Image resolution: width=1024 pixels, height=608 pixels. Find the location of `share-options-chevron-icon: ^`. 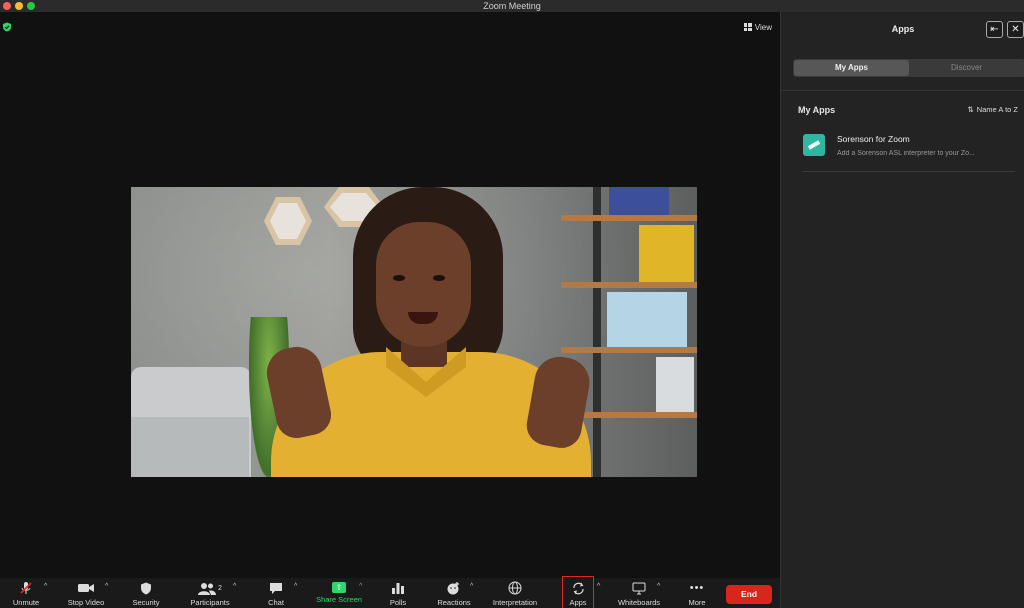

share-options-chevron-icon: ^ is located at coordinates (360, 586).